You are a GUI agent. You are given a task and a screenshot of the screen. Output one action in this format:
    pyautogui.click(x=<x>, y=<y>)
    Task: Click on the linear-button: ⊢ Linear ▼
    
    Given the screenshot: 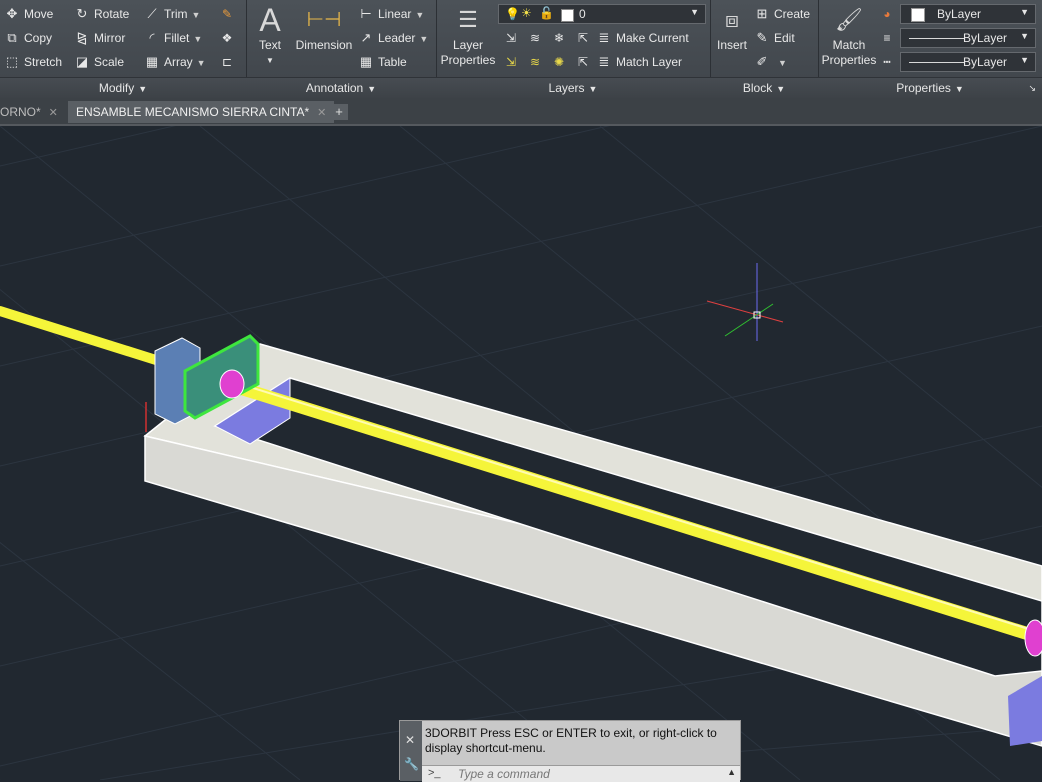 What is the action you would take?
    pyautogui.click(x=391, y=14)
    